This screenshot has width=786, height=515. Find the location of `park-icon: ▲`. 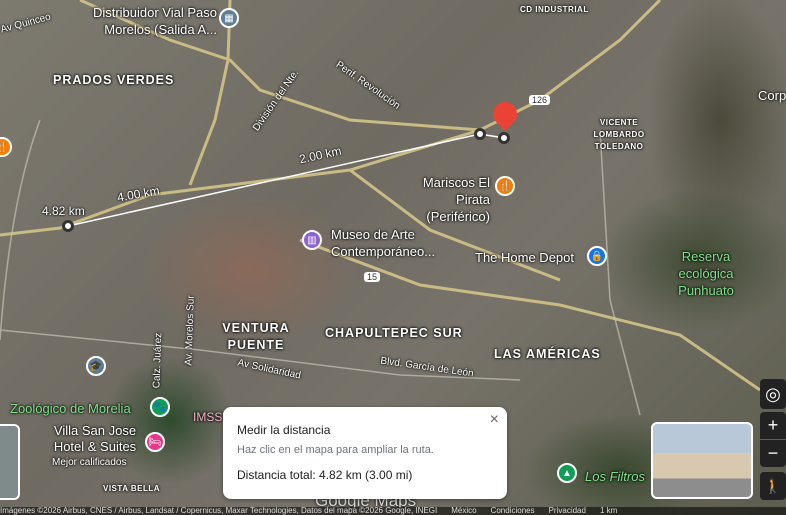

park-icon: ▲ is located at coordinates (567, 473).